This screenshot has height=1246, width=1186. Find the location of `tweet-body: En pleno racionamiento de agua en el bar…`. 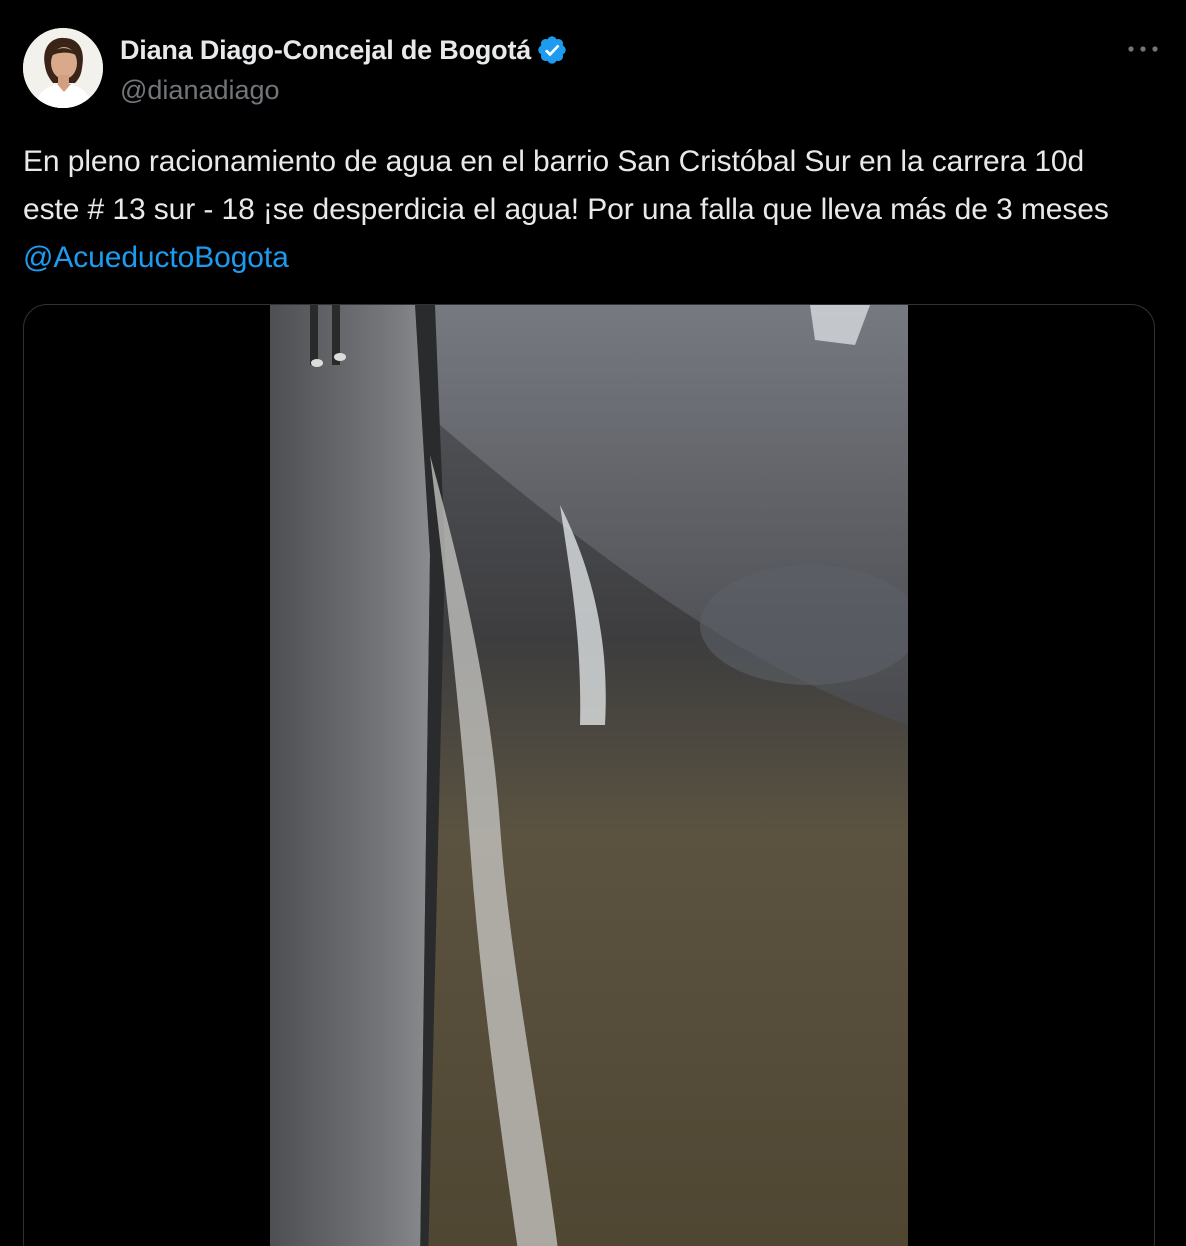

tweet-body: En pleno racionamiento de agua en el bar… is located at coordinates (566, 185).